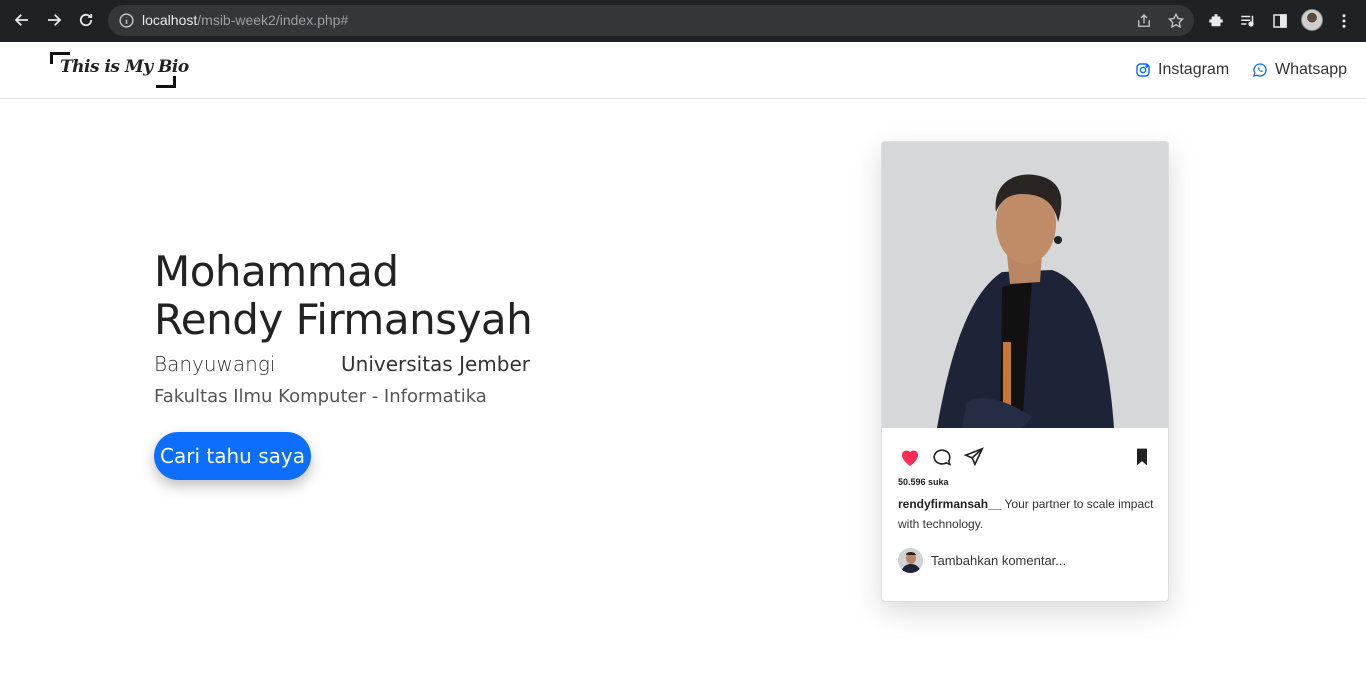 The width and height of the screenshot is (1366, 681). Describe the element at coordinates (1280, 21) in the screenshot. I see `side-panel-icon` at that location.